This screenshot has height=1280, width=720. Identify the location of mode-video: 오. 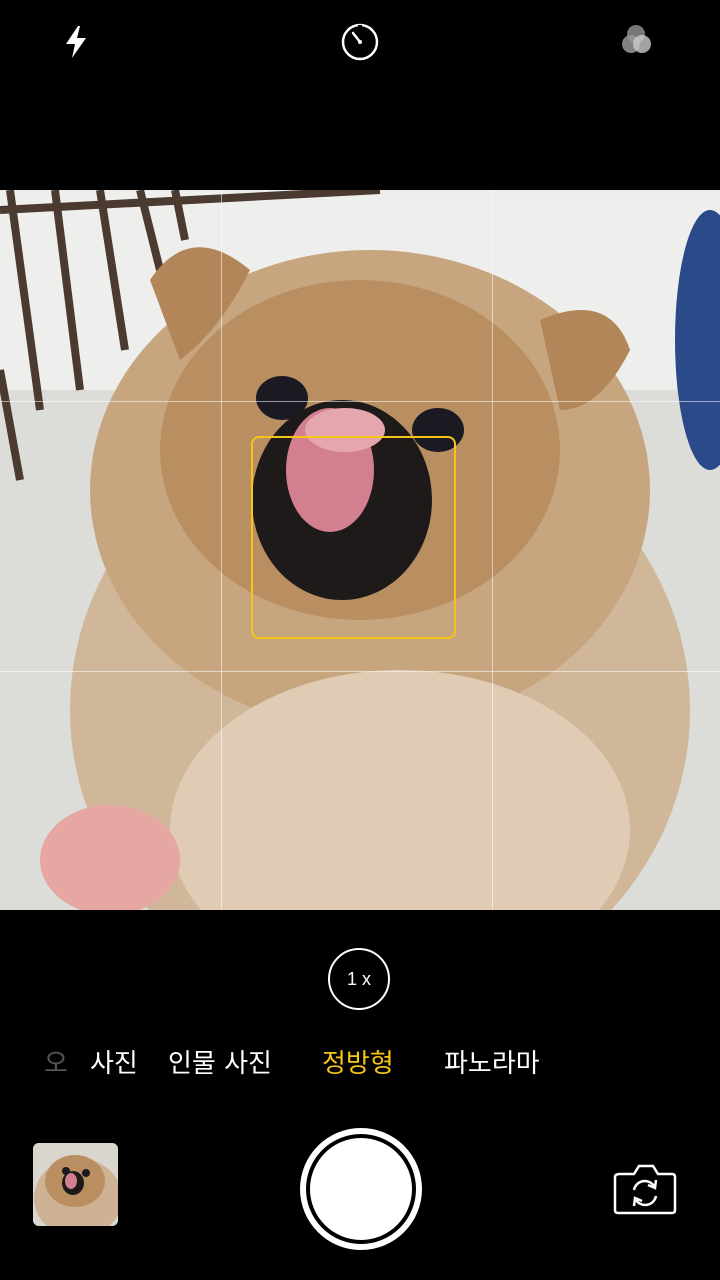
(56, 1064).